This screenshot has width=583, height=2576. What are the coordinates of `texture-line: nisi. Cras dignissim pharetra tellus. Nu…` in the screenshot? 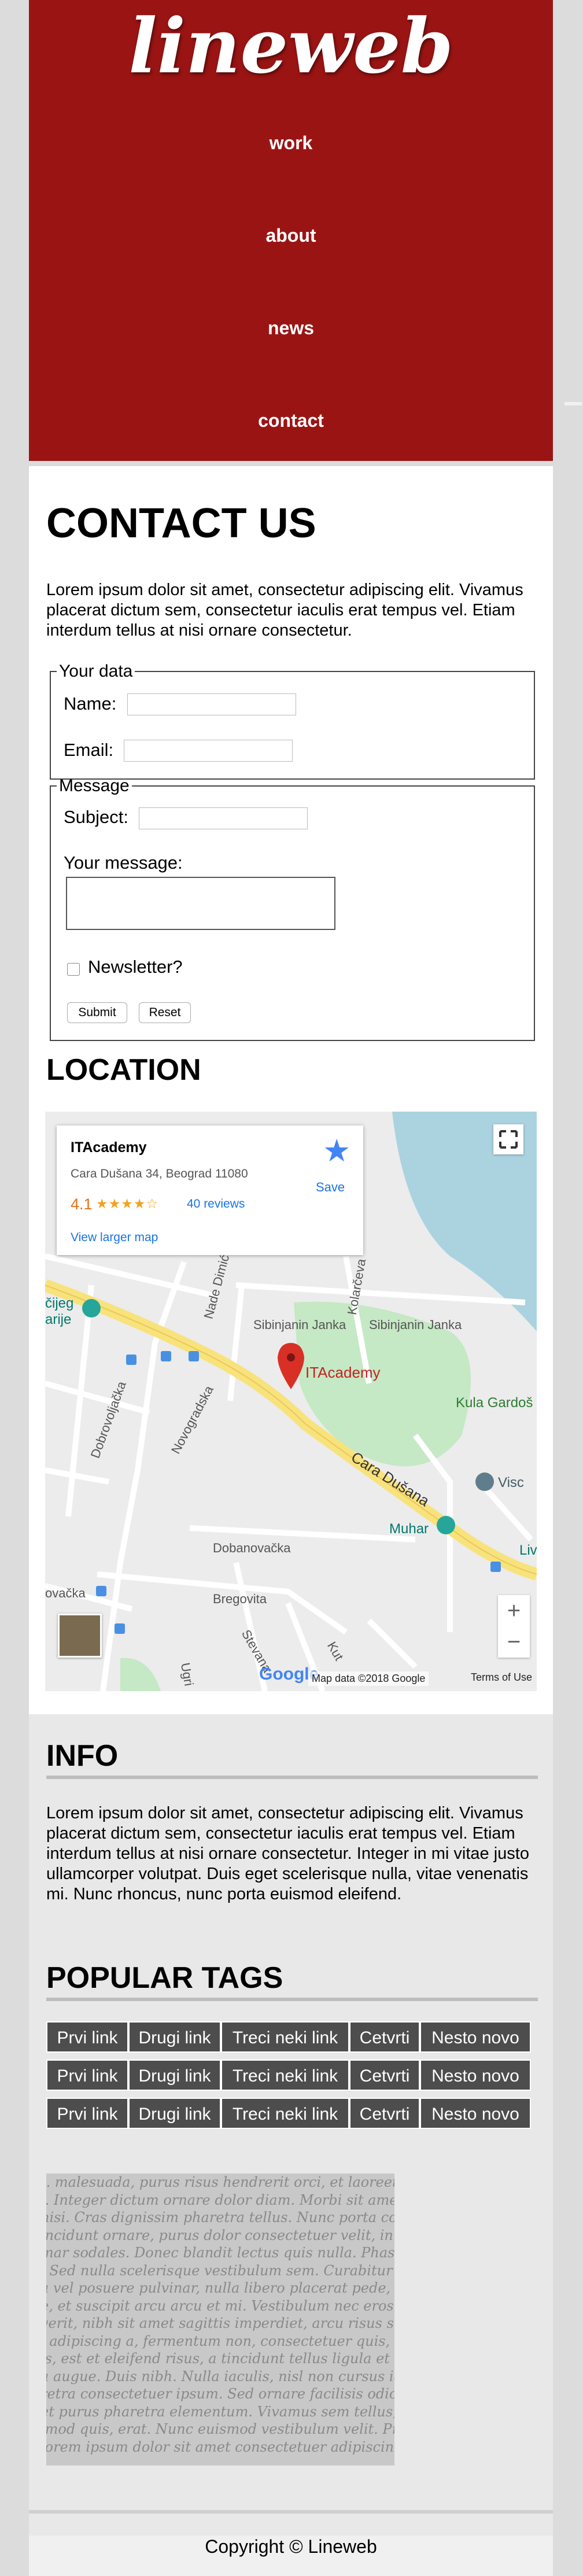 It's located at (220, 2217).